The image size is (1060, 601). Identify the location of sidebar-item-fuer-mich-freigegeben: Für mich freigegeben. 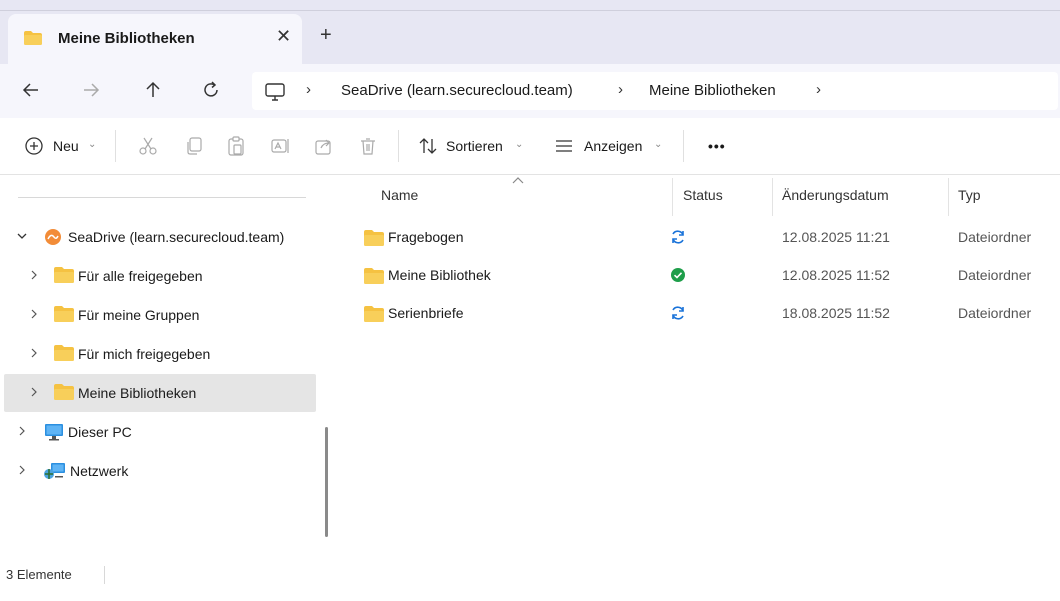
(160, 354).